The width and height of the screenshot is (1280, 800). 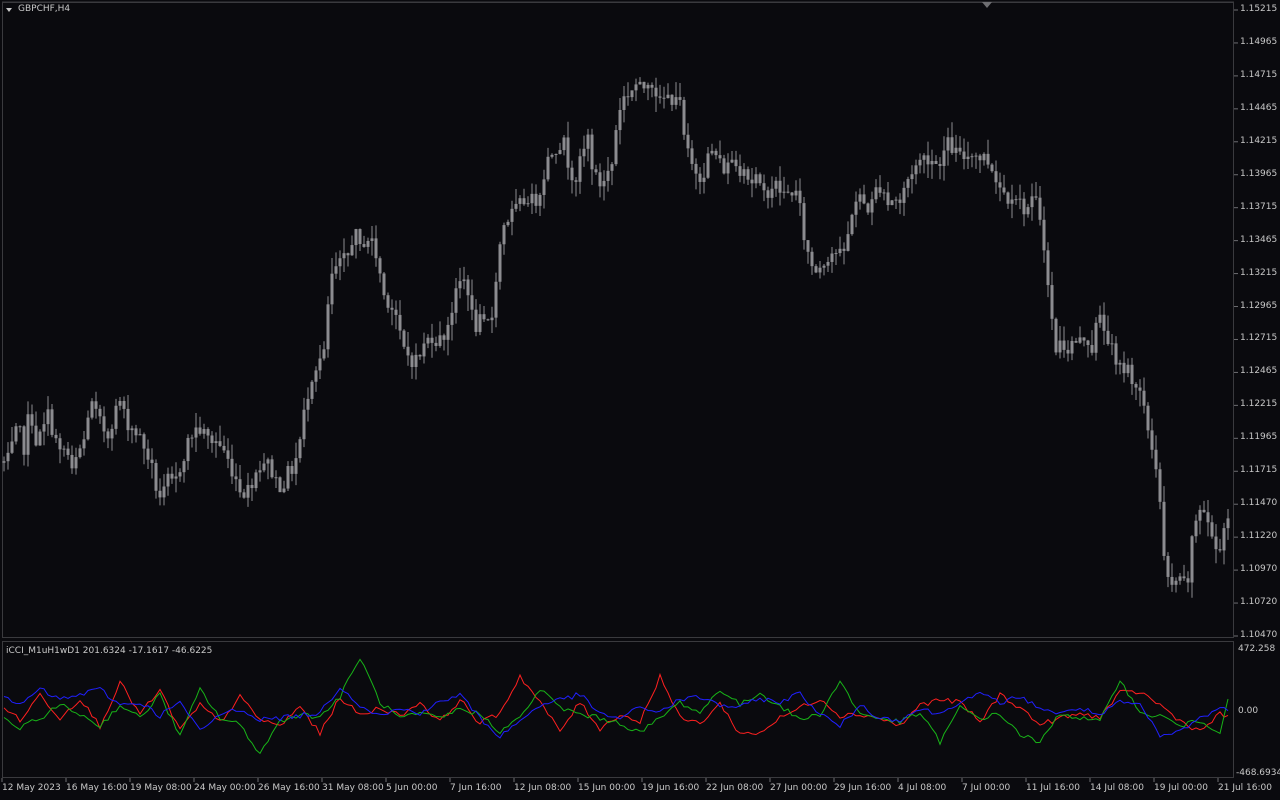 I want to click on price-tick-label: 1.15215, so click(x=1259, y=9).